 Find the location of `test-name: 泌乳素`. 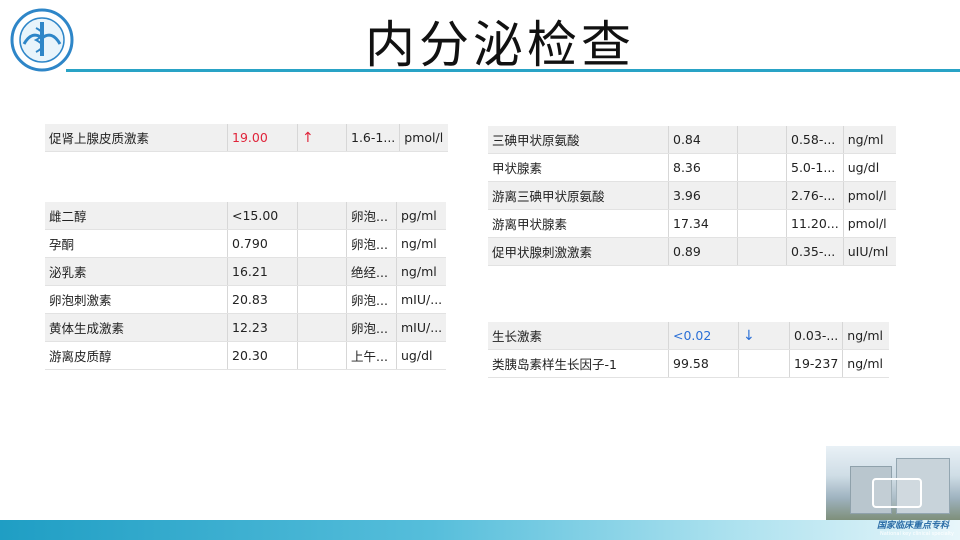

test-name: 泌乳素 is located at coordinates (136, 271).